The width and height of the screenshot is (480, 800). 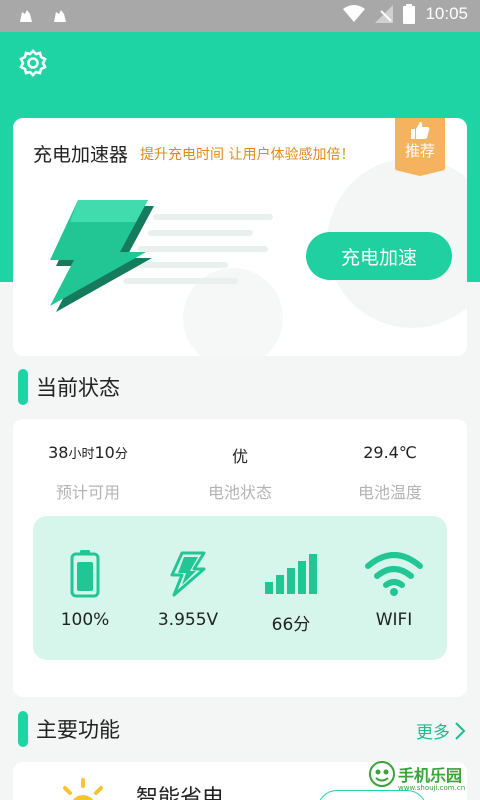 I want to click on charge-accelerate-button: 充电加速, so click(x=379, y=256).